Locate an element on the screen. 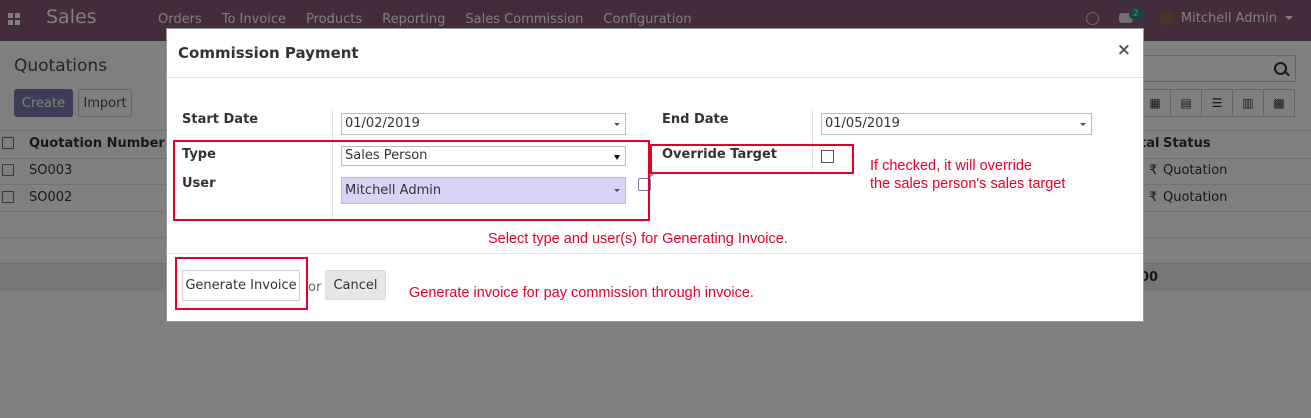  end-date-field: 01/05/2019 is located at coordinates (956, 124).